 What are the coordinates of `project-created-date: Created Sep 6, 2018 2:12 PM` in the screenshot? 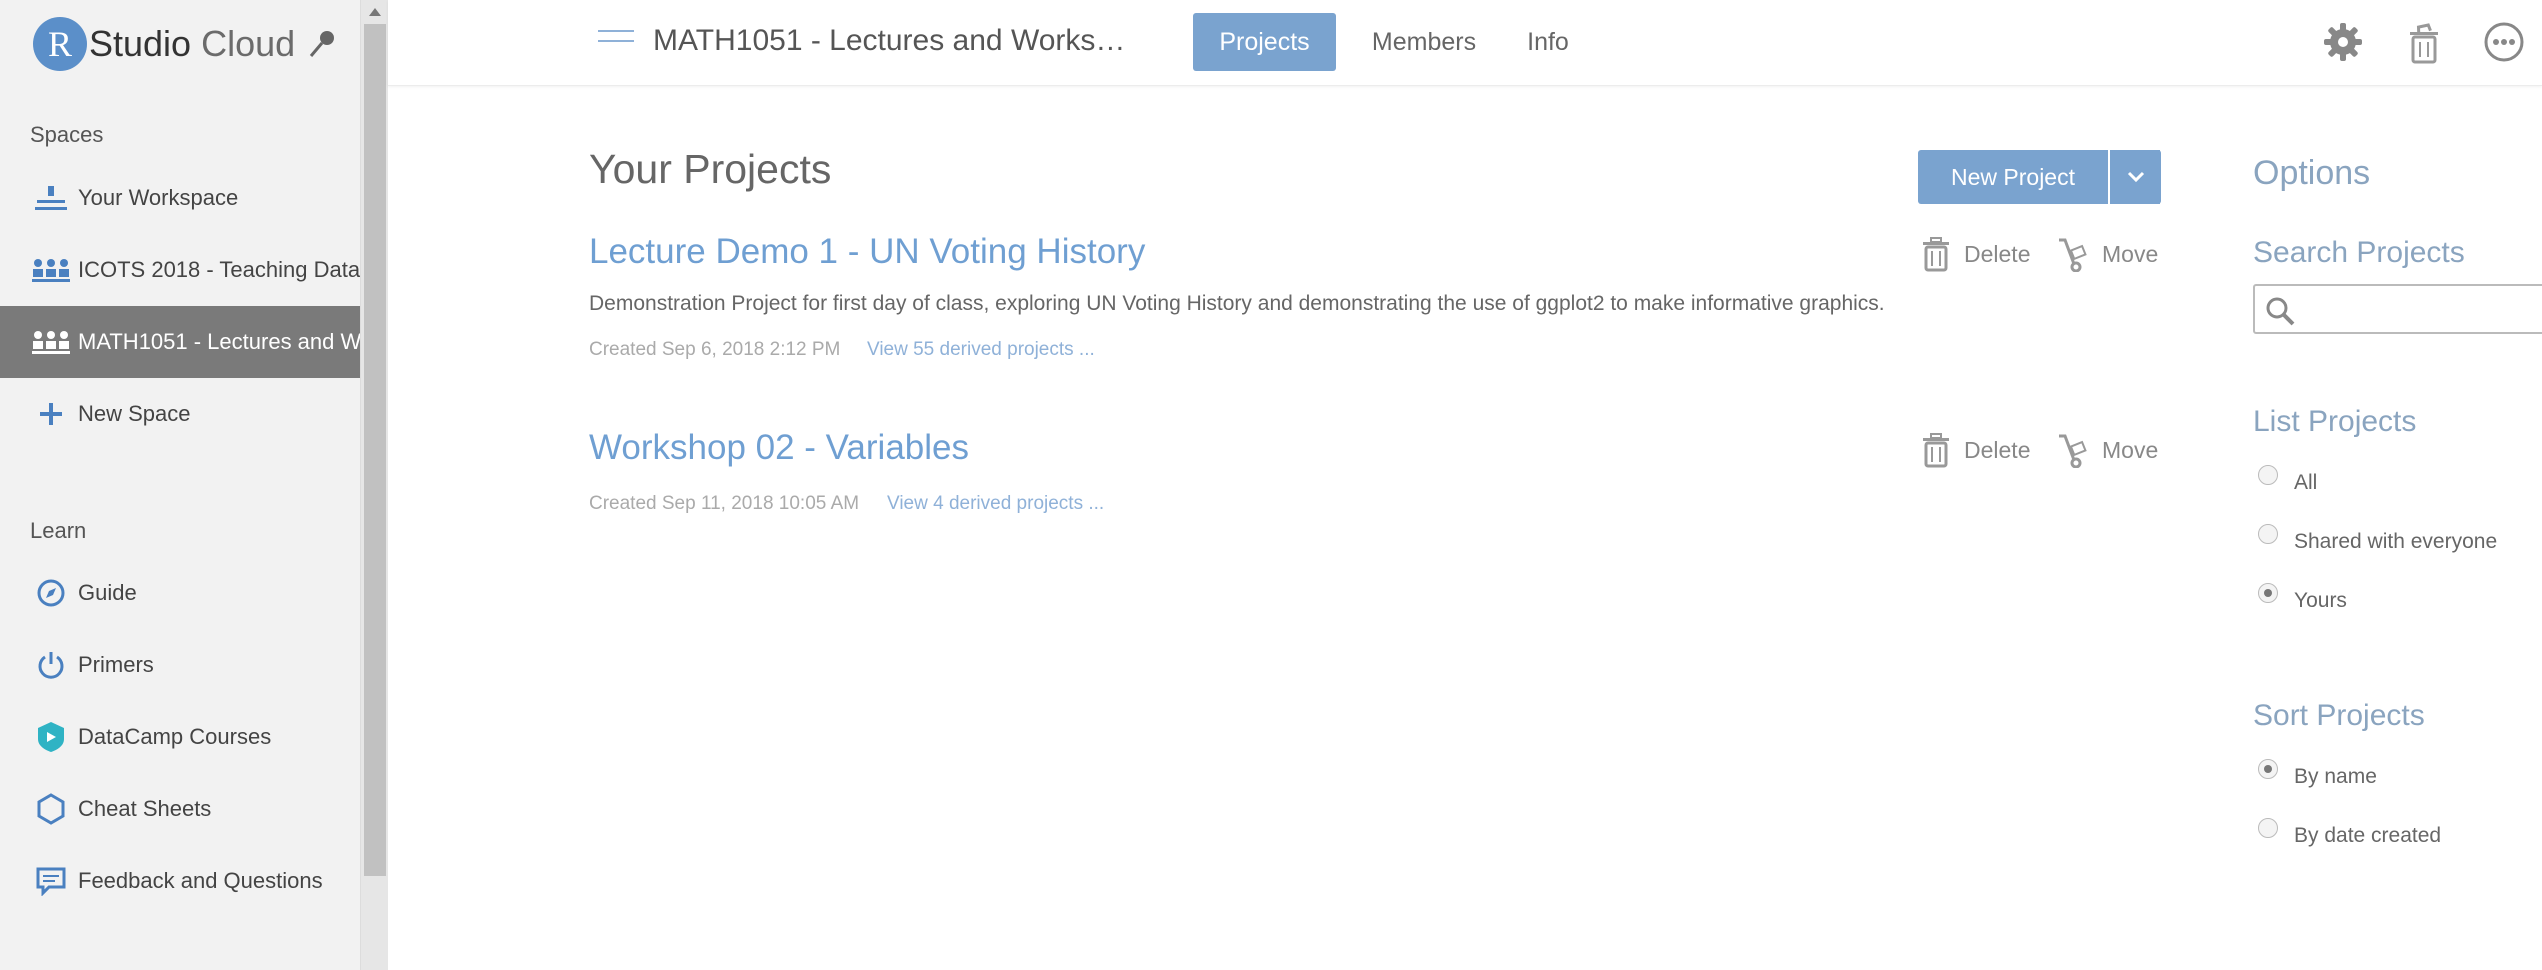 It's located at (715, 349).